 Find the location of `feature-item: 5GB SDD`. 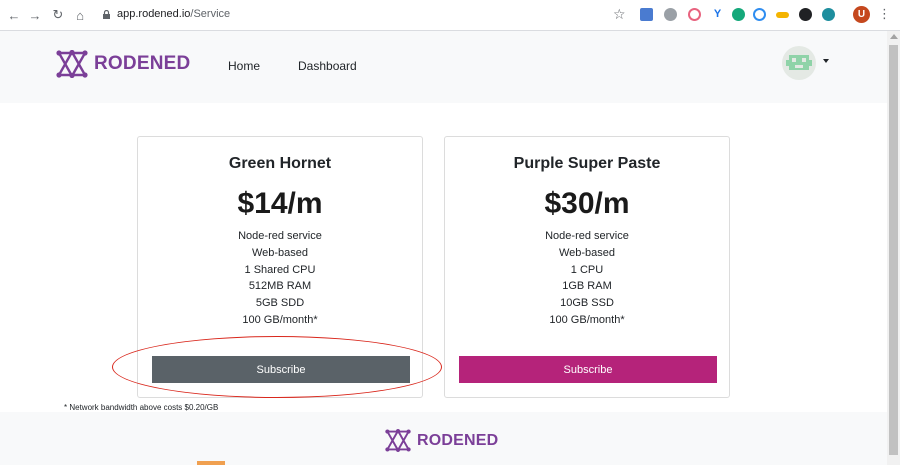

feature-item: 5GB SDD is located at coordinates (280, 303).